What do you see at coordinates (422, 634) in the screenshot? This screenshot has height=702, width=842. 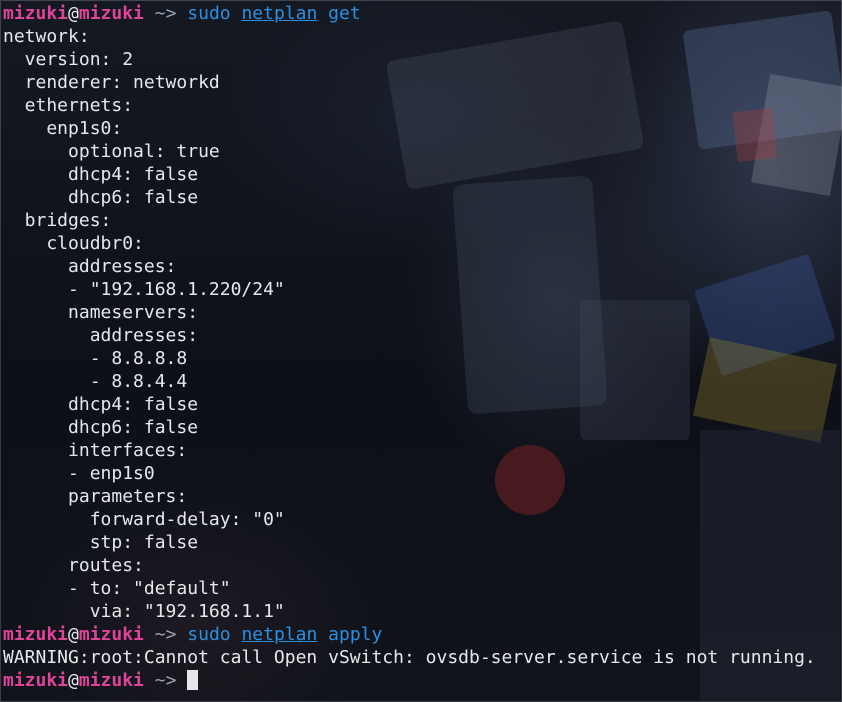 I see `prompt-line: mizuki@mizuki ~> sudo netplan apply` at bounding box center [422, 634].